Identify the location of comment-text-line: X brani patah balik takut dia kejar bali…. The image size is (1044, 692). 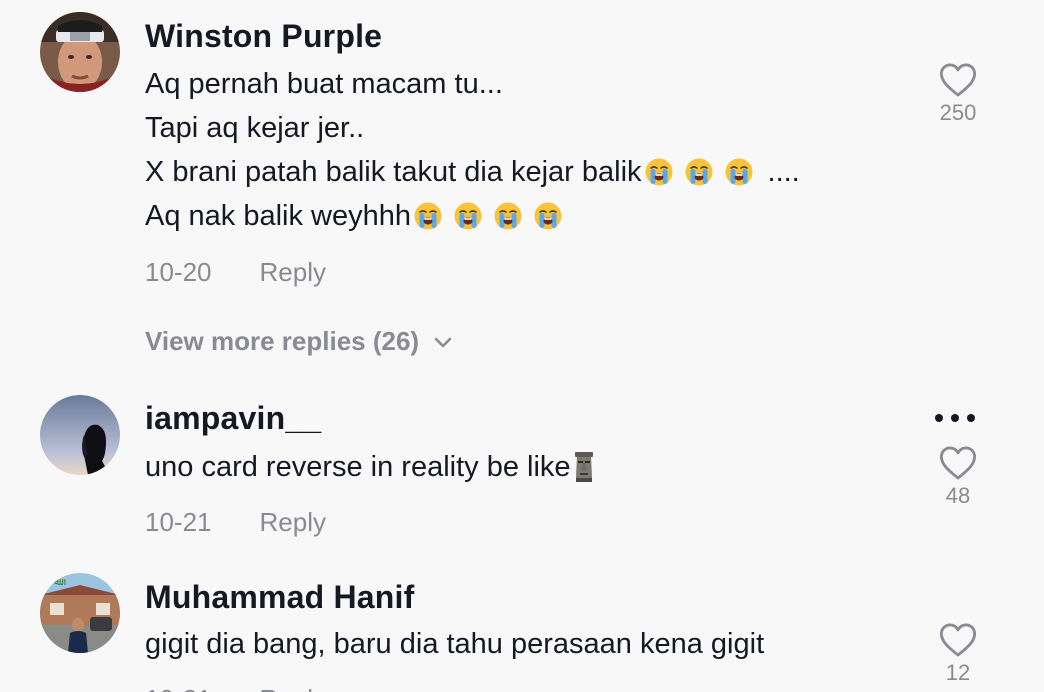
(472, 172).